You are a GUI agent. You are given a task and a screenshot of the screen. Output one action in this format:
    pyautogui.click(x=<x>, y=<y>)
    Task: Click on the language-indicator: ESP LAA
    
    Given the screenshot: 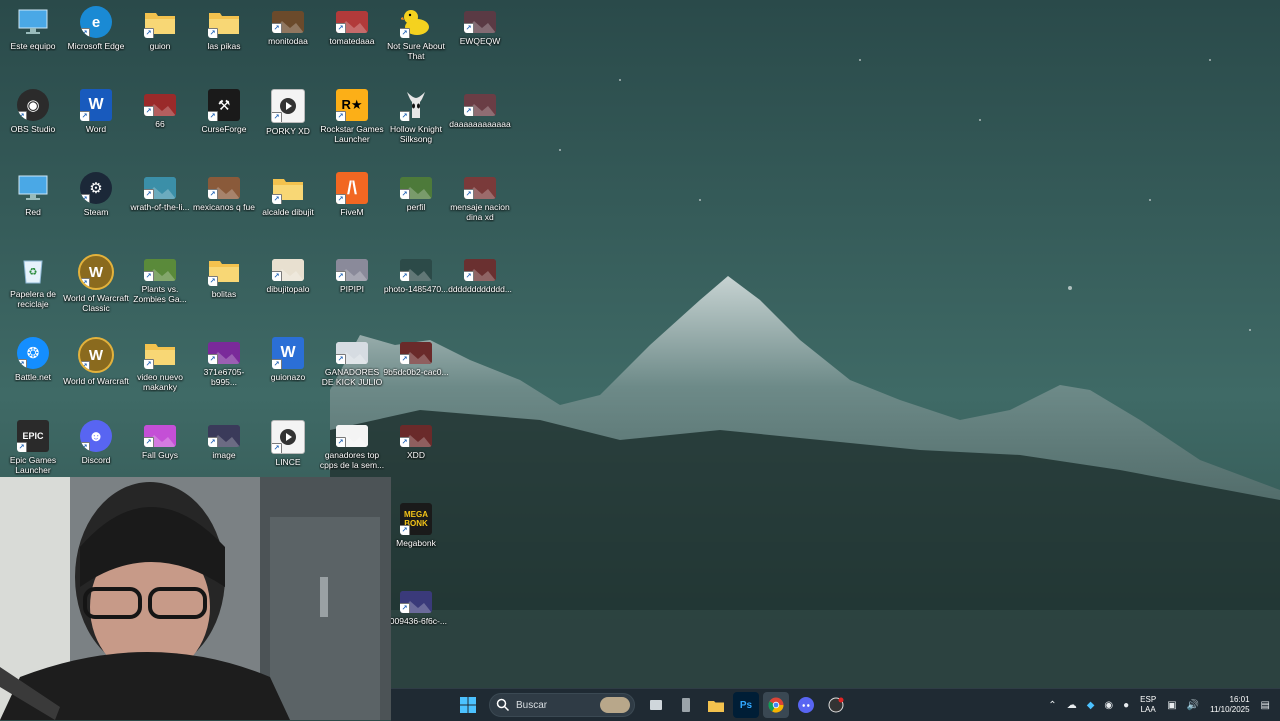 What is the action you would take?
    pyautogui.click(x=1148, y=705)
    